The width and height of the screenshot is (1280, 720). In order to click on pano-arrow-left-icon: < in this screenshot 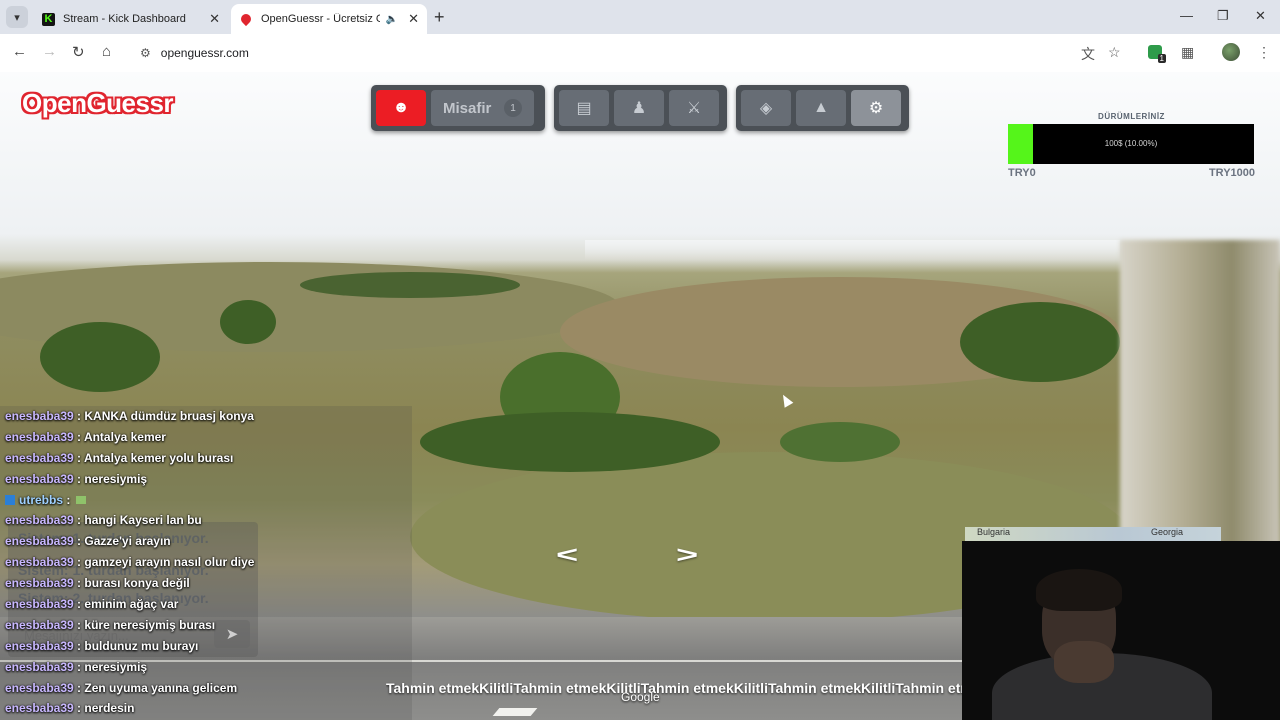, I will do `click(567, 556)`.